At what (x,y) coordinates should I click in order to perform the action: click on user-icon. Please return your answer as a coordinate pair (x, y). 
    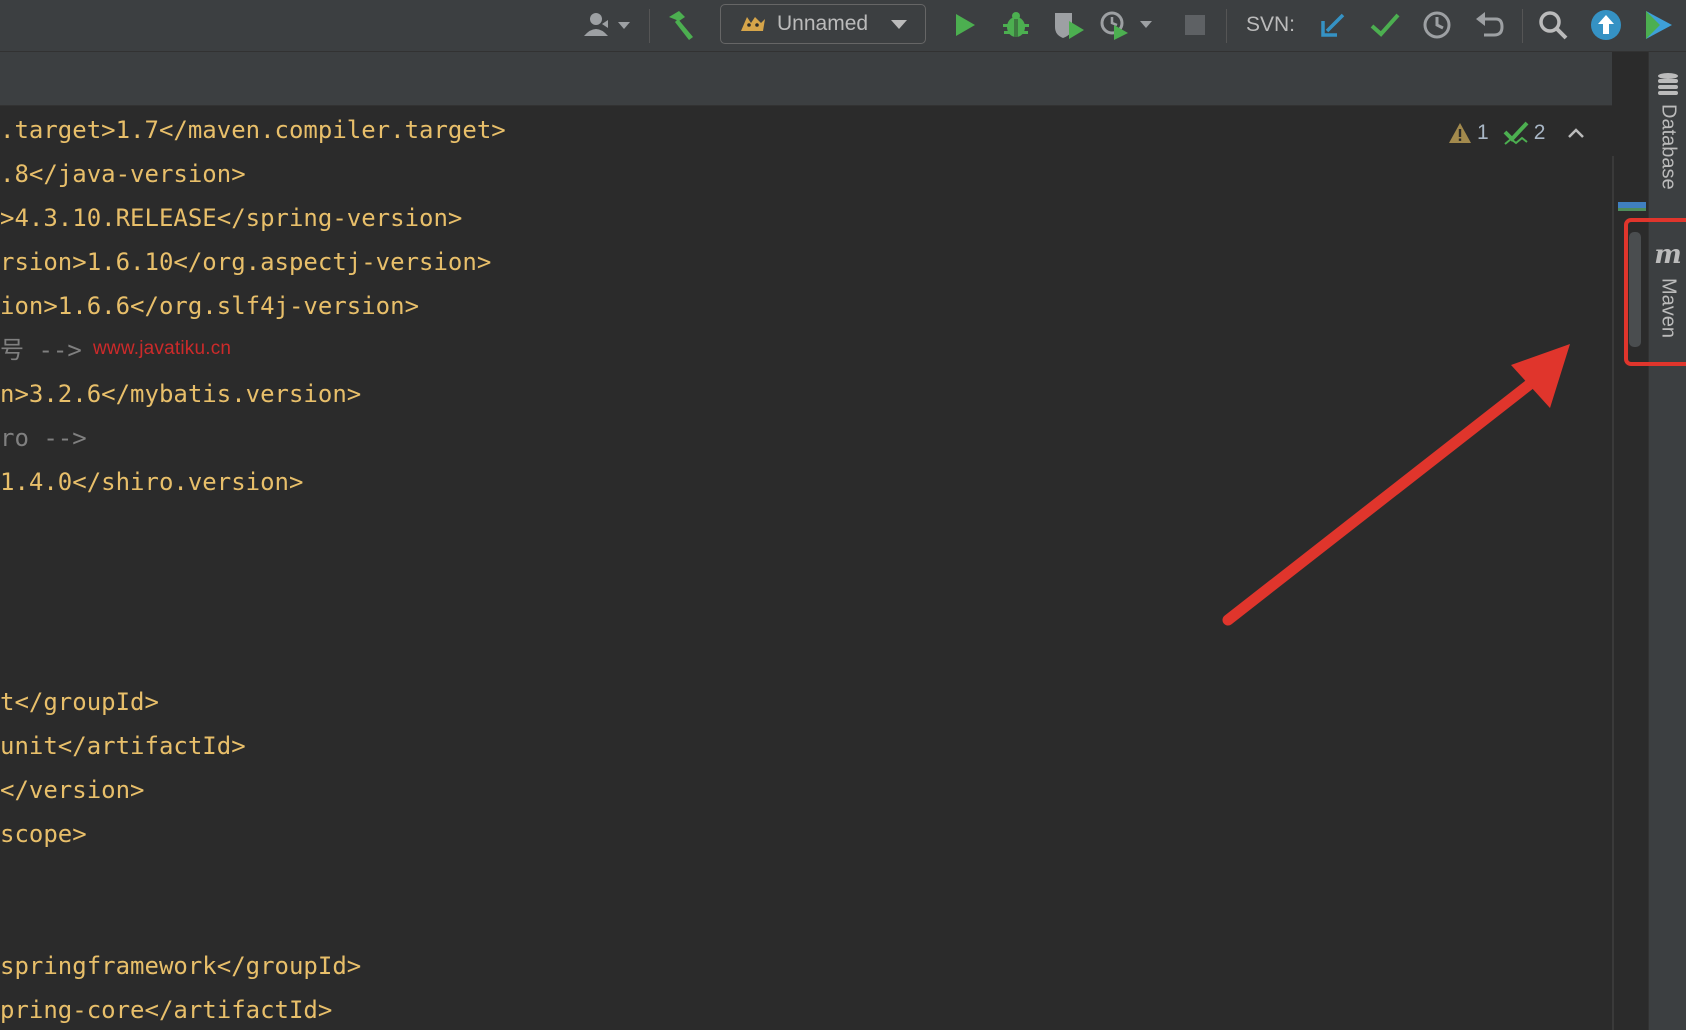
    Looking at the image, I should click on (607, 24).